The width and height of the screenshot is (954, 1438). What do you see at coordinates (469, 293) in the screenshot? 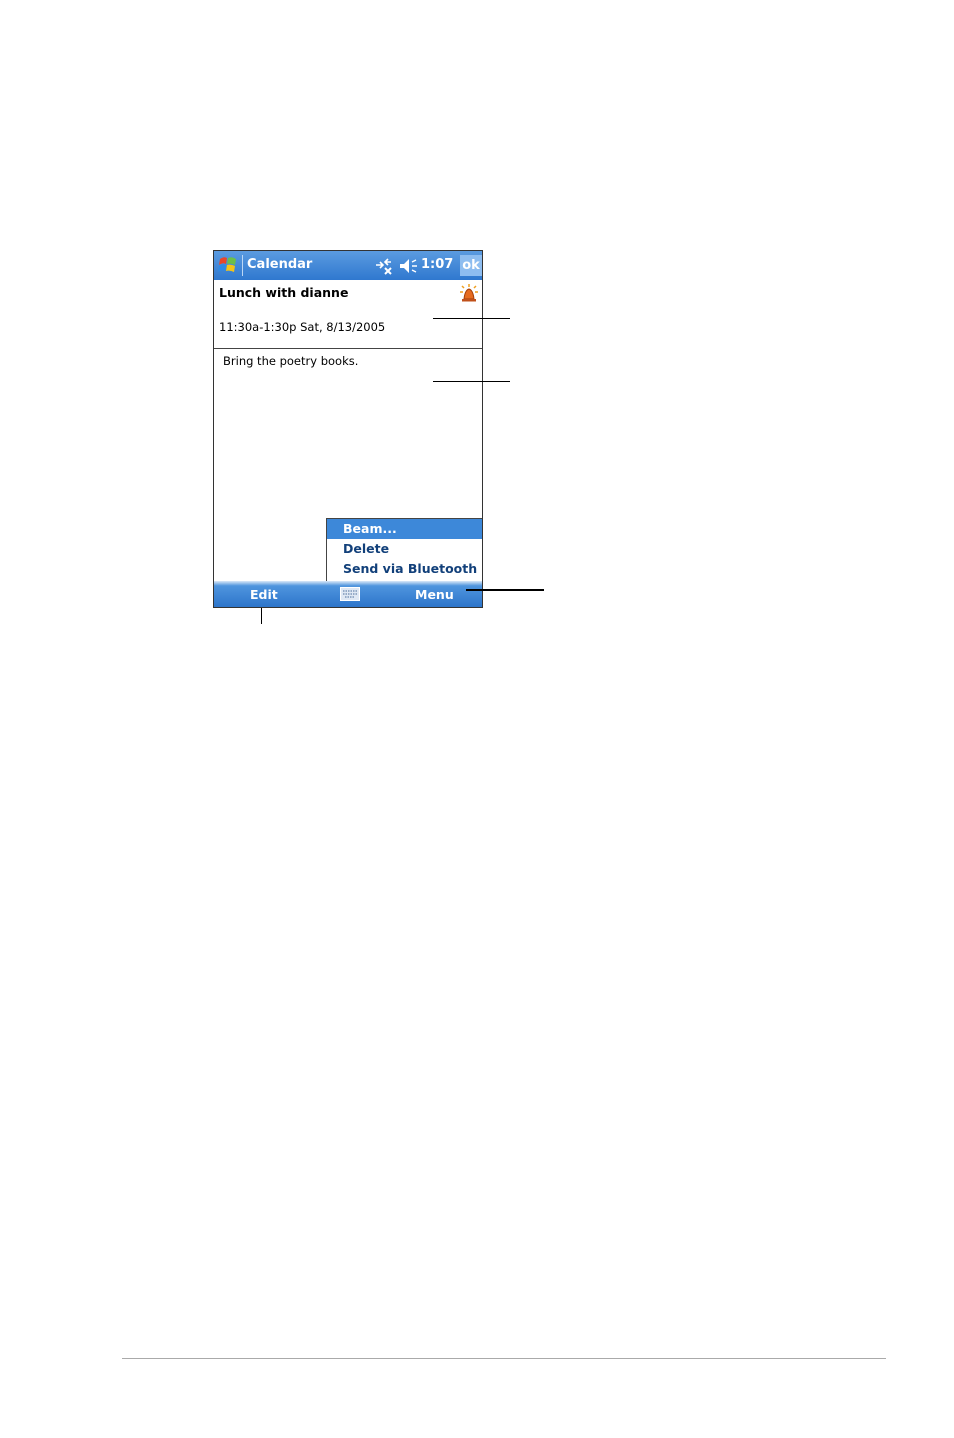
I see `reminder-bell-icon` at bounding box center [469, 293].